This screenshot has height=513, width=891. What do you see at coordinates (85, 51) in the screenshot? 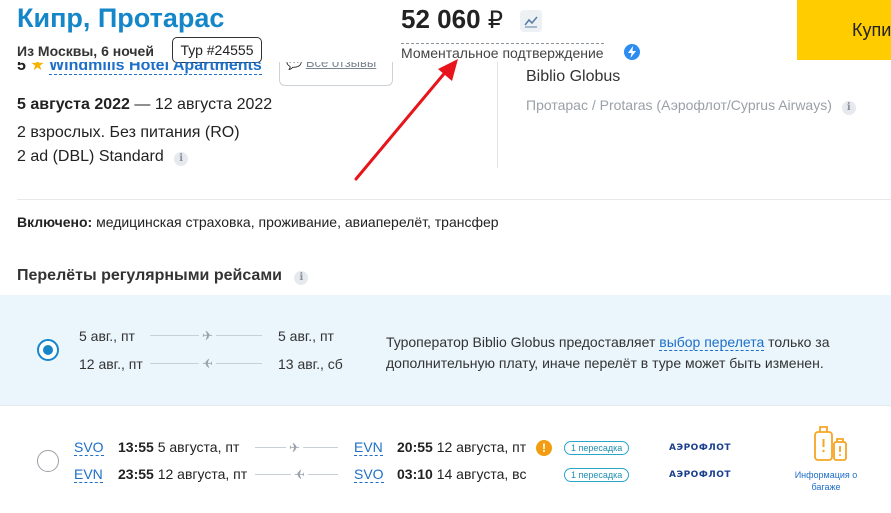
I see `trip-subtitle: Из Москвы, 6 ночей` at bounding box center [85, 51].